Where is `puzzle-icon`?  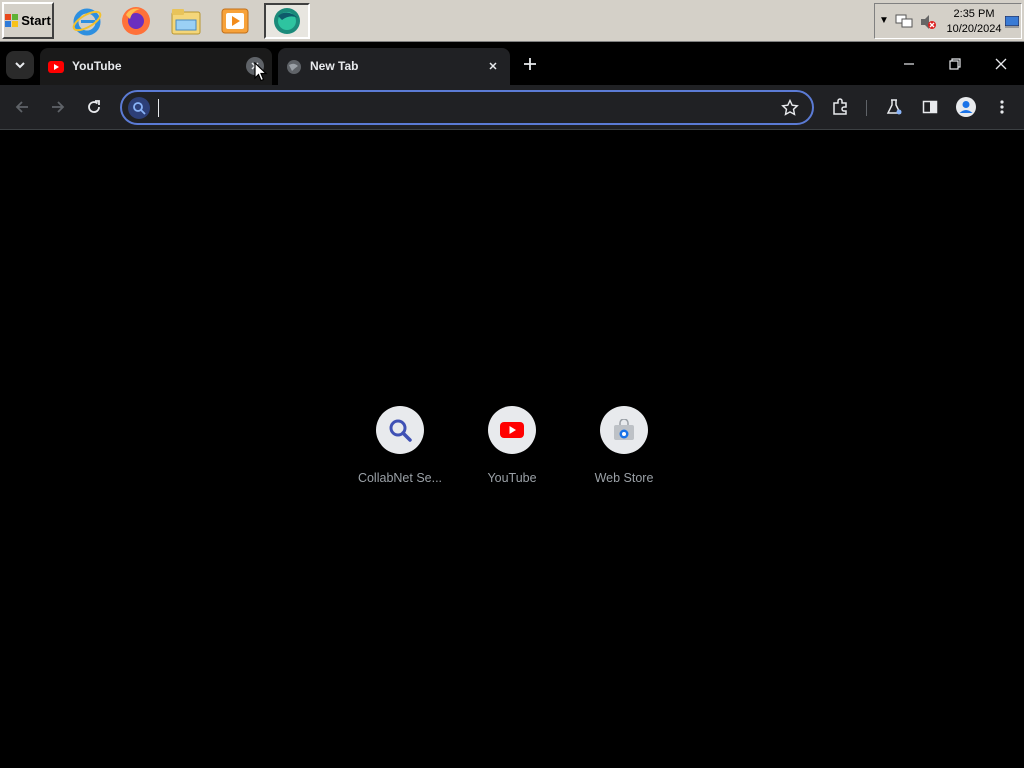 puzzle-icon is located at coordinates (840, 106).